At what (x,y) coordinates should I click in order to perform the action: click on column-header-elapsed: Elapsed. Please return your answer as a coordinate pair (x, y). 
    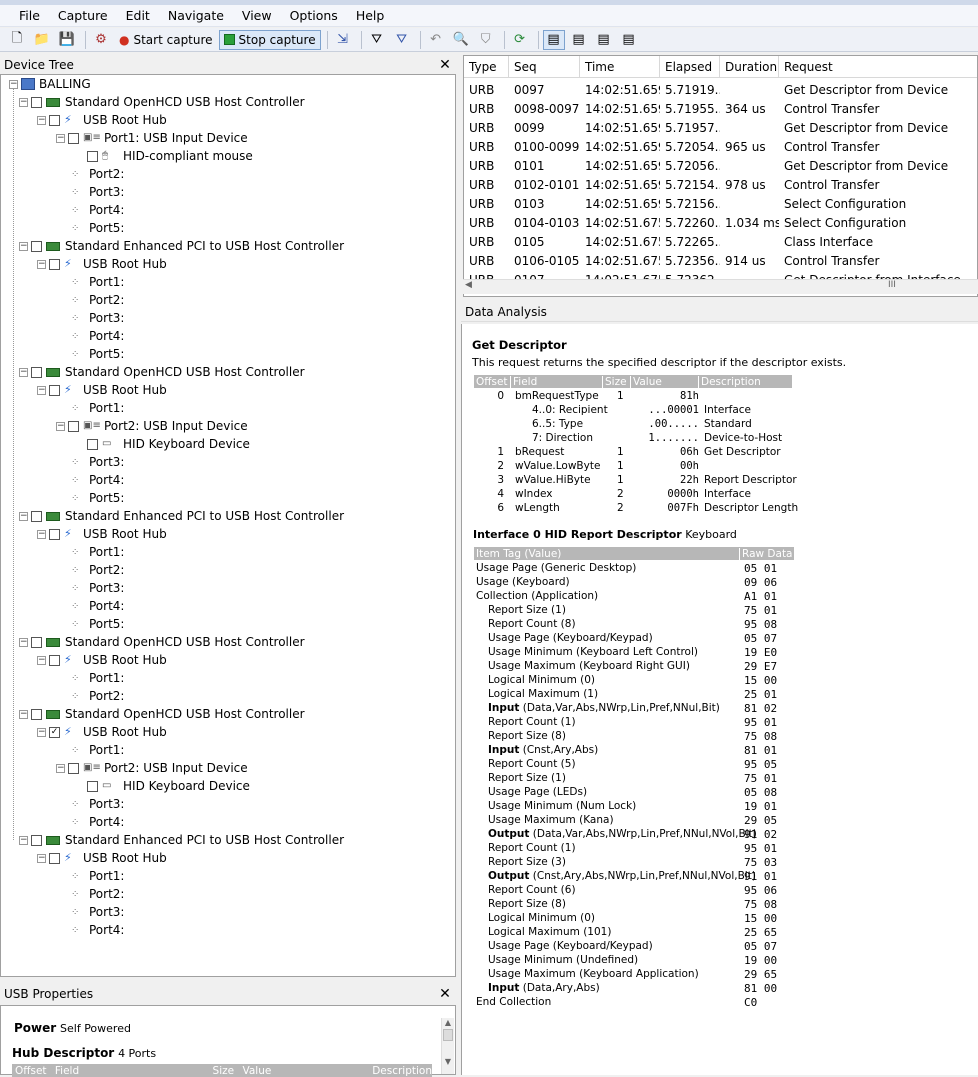
    Looking at the image, I should click on (690, 67).